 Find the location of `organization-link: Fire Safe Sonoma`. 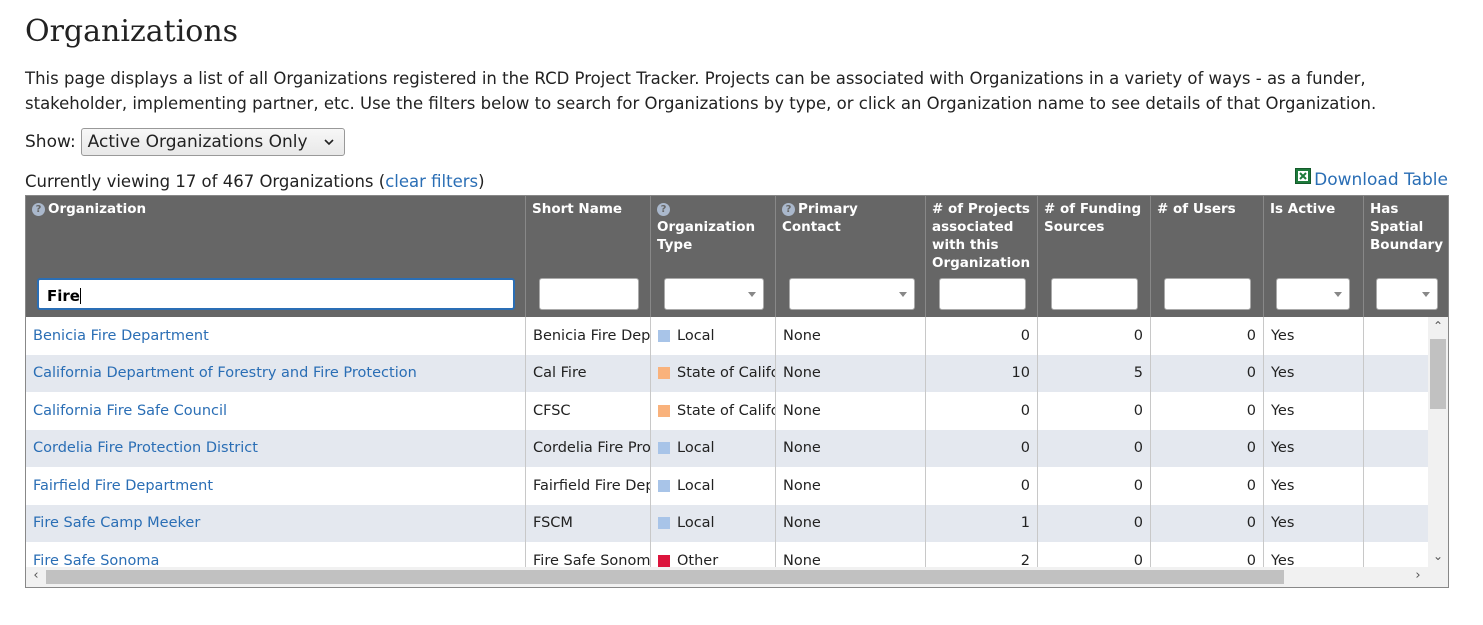

organization-link: Fire Safe Sonoma is located at coordinates (96, 560).